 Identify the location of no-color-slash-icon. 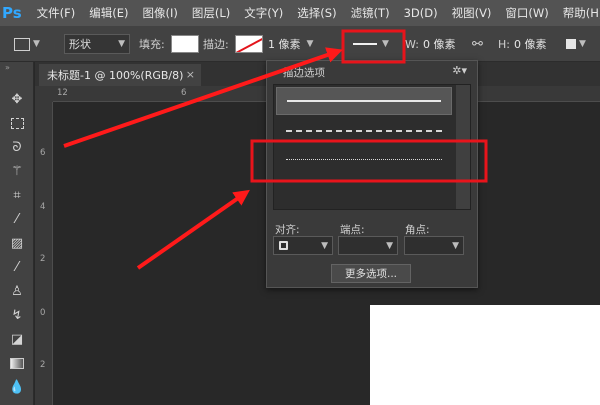
(249, 44).